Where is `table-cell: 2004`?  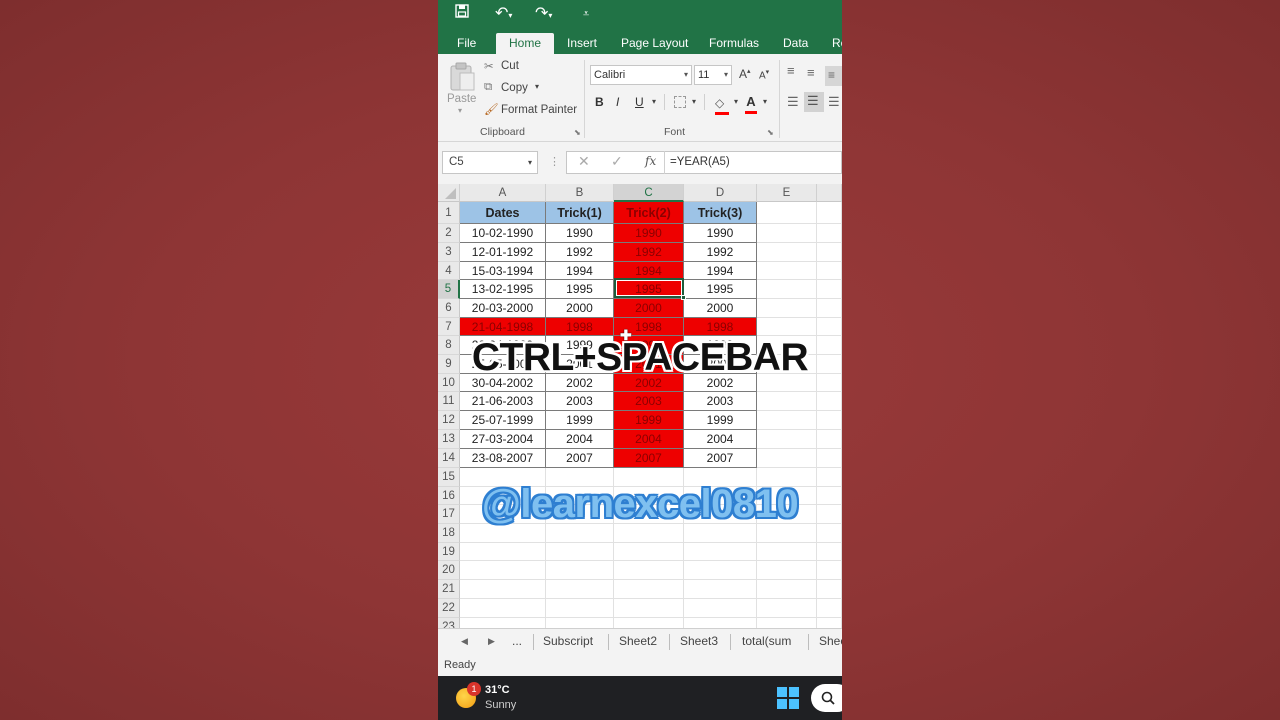
table-cell: 2004 is located at coordinates (580, 439).